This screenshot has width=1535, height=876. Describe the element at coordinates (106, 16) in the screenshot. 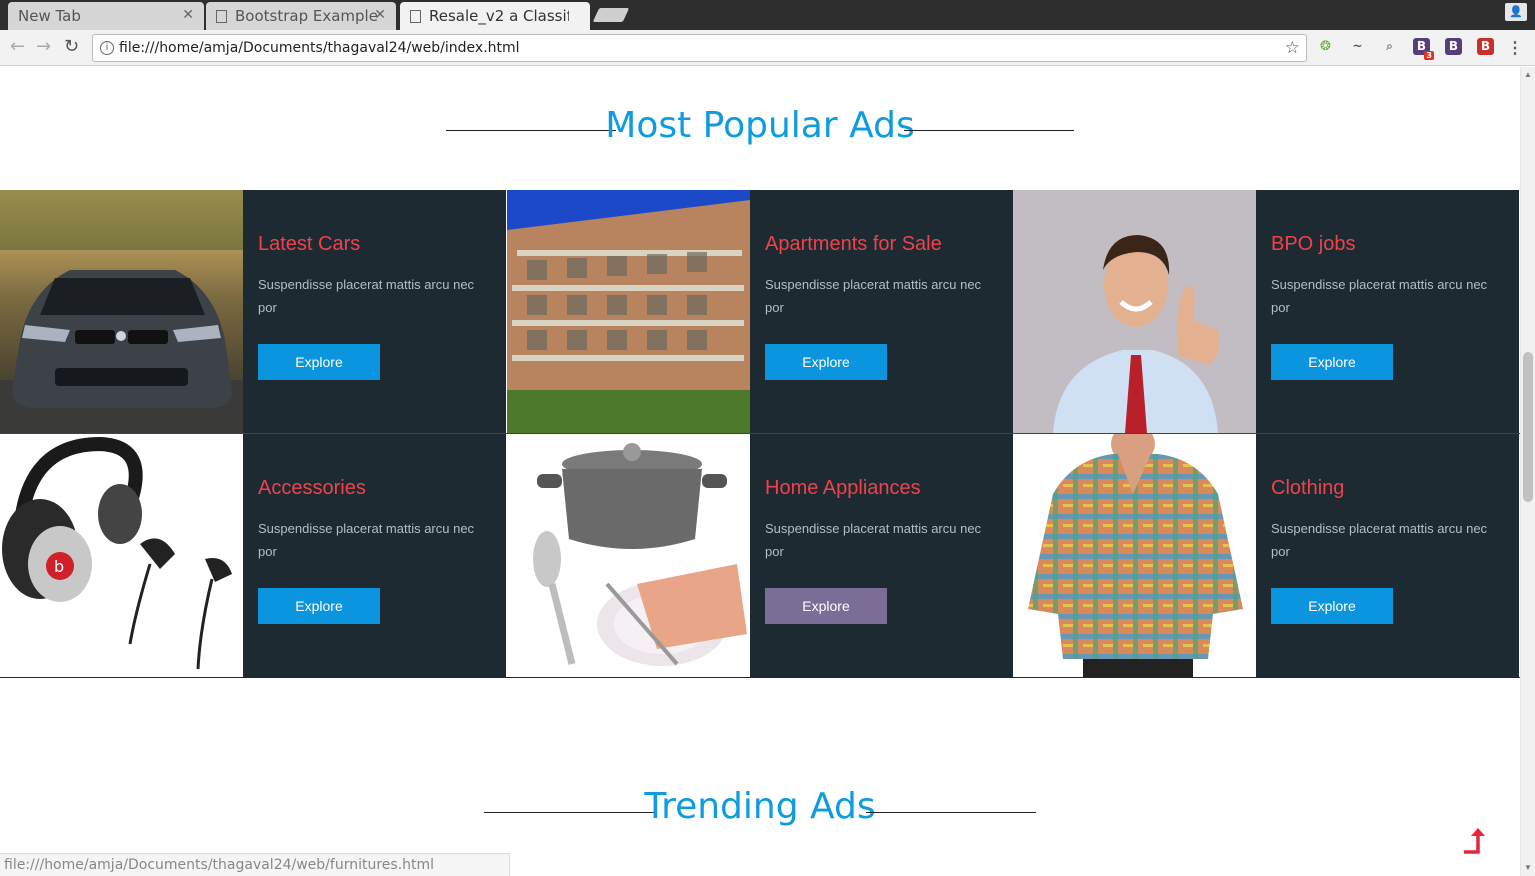

I see `tab-new-tab: New Tab ✕` at that location.